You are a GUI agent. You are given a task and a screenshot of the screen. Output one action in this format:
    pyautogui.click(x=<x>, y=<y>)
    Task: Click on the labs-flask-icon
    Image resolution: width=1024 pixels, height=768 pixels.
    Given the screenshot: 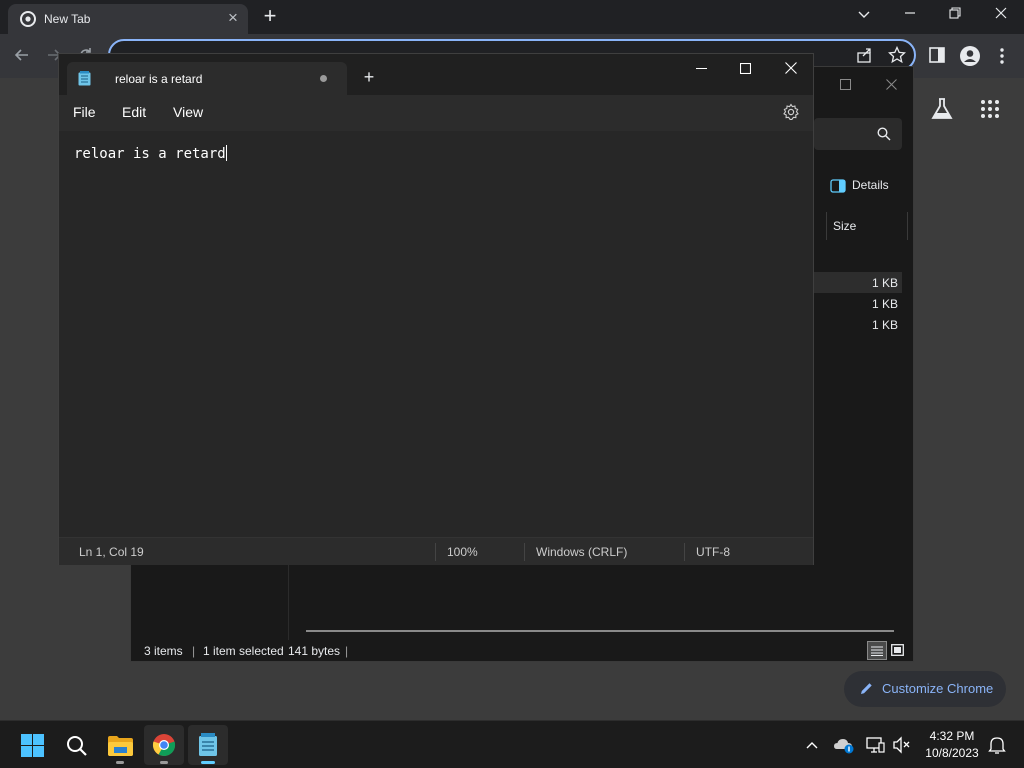 What is the action you would take?
    pyautogui.click(x=942, y=109)
    